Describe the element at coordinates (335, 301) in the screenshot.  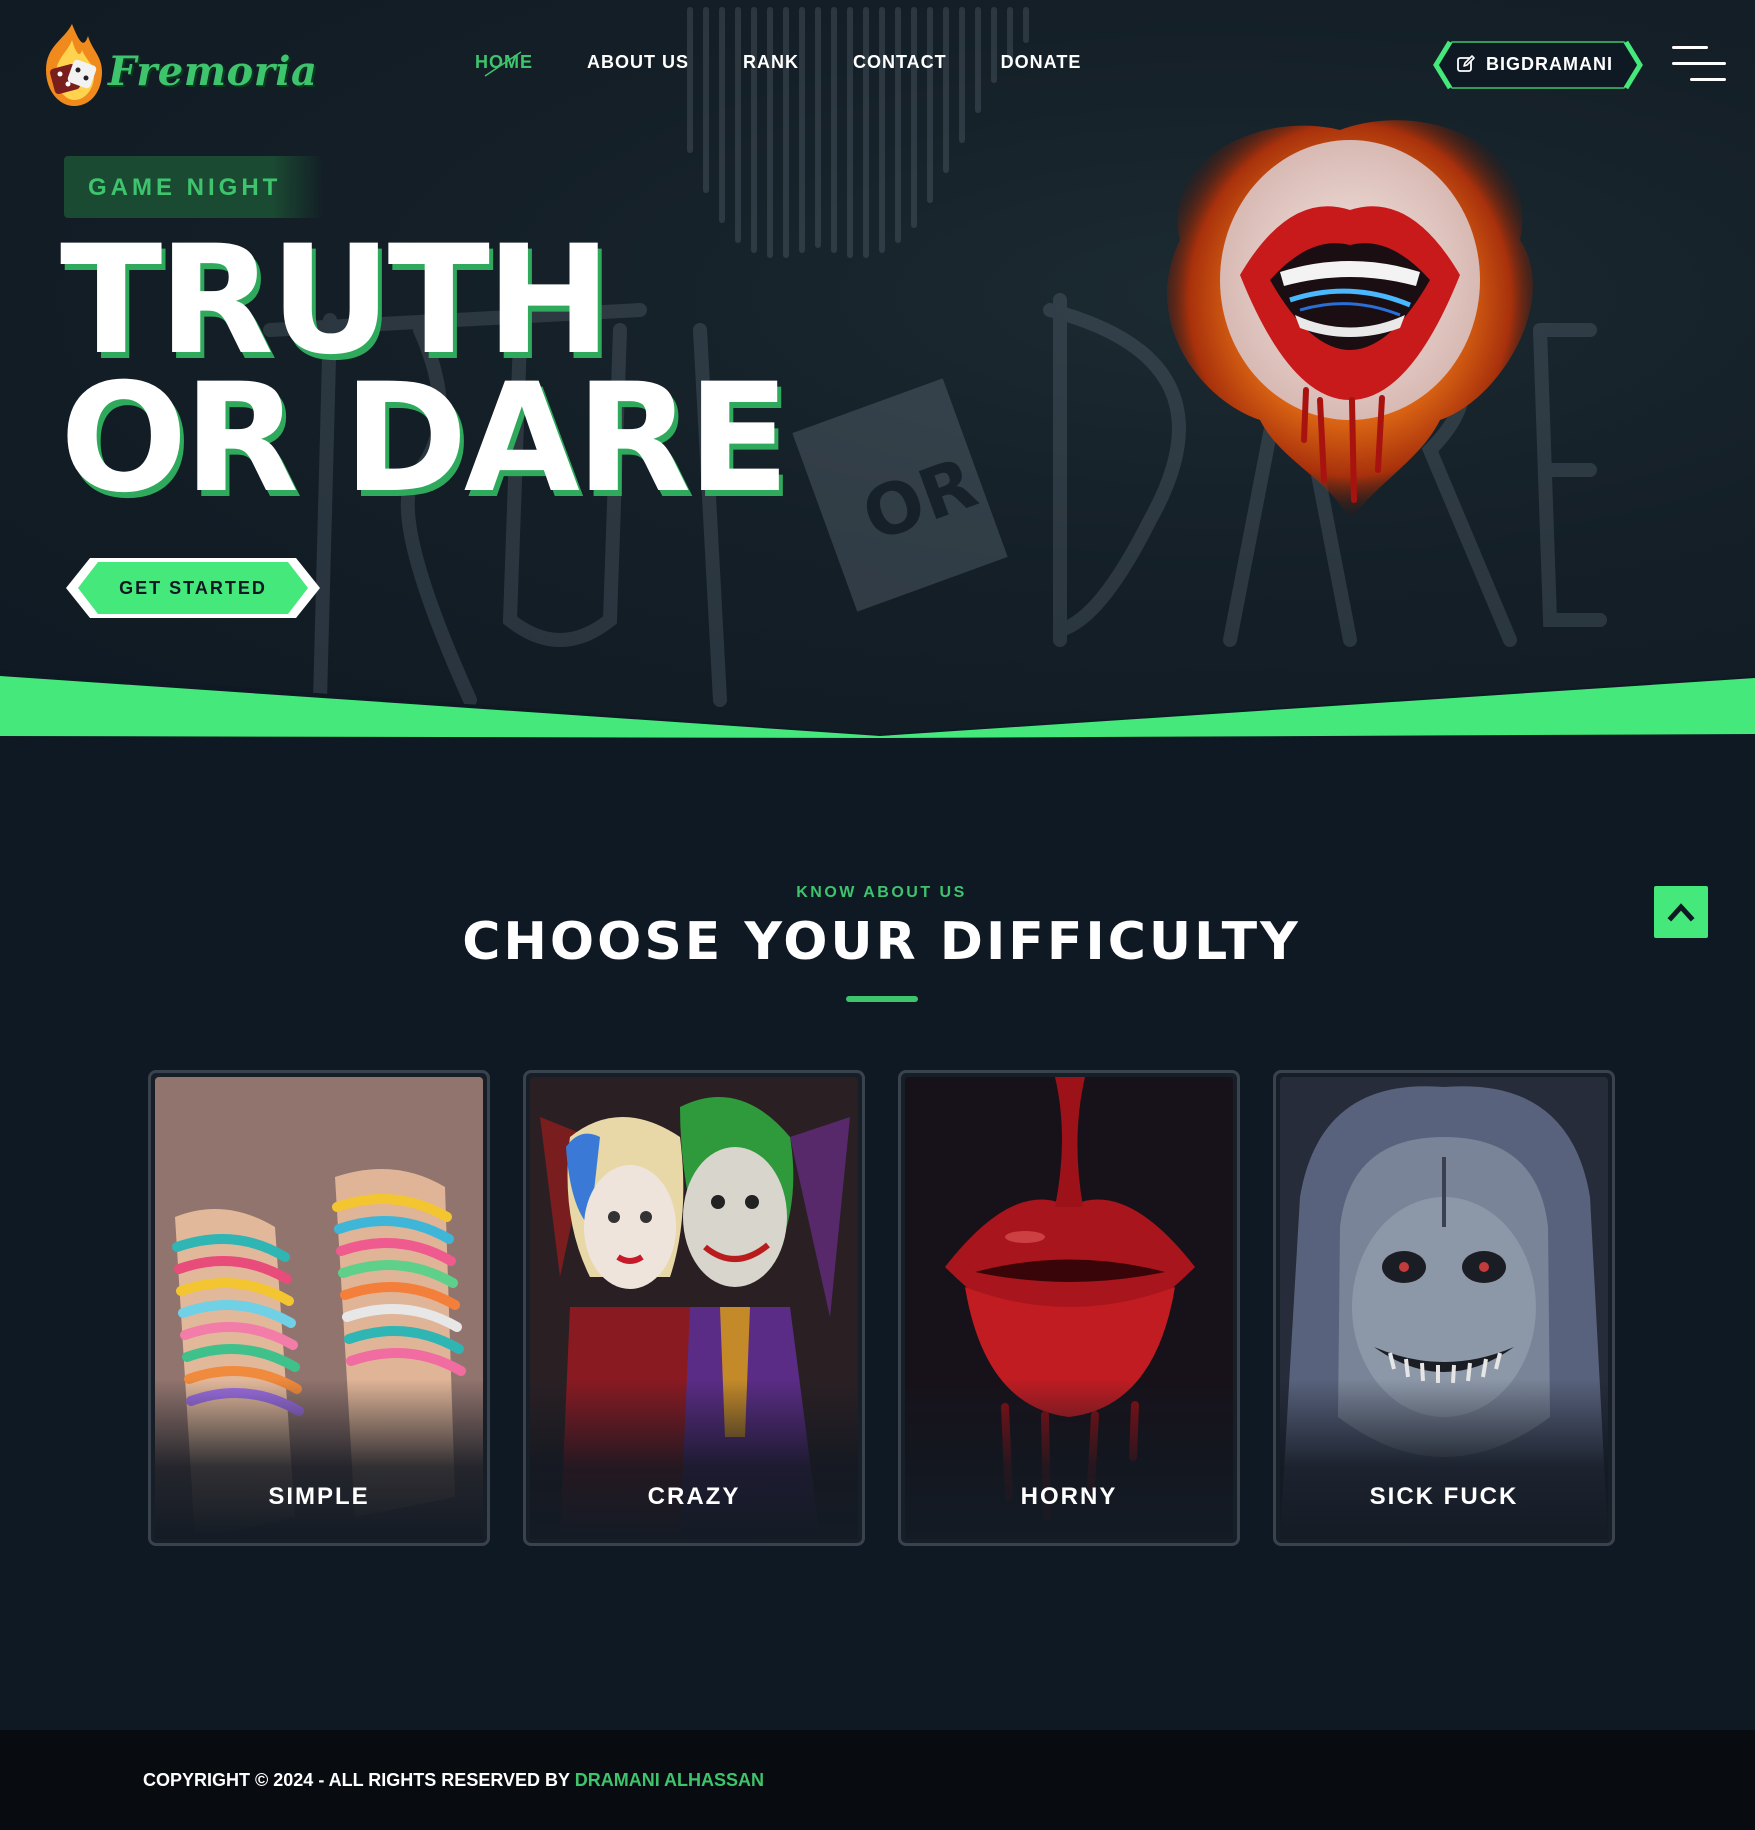
I see `hero-title-line-1: TRUTH` at that location.